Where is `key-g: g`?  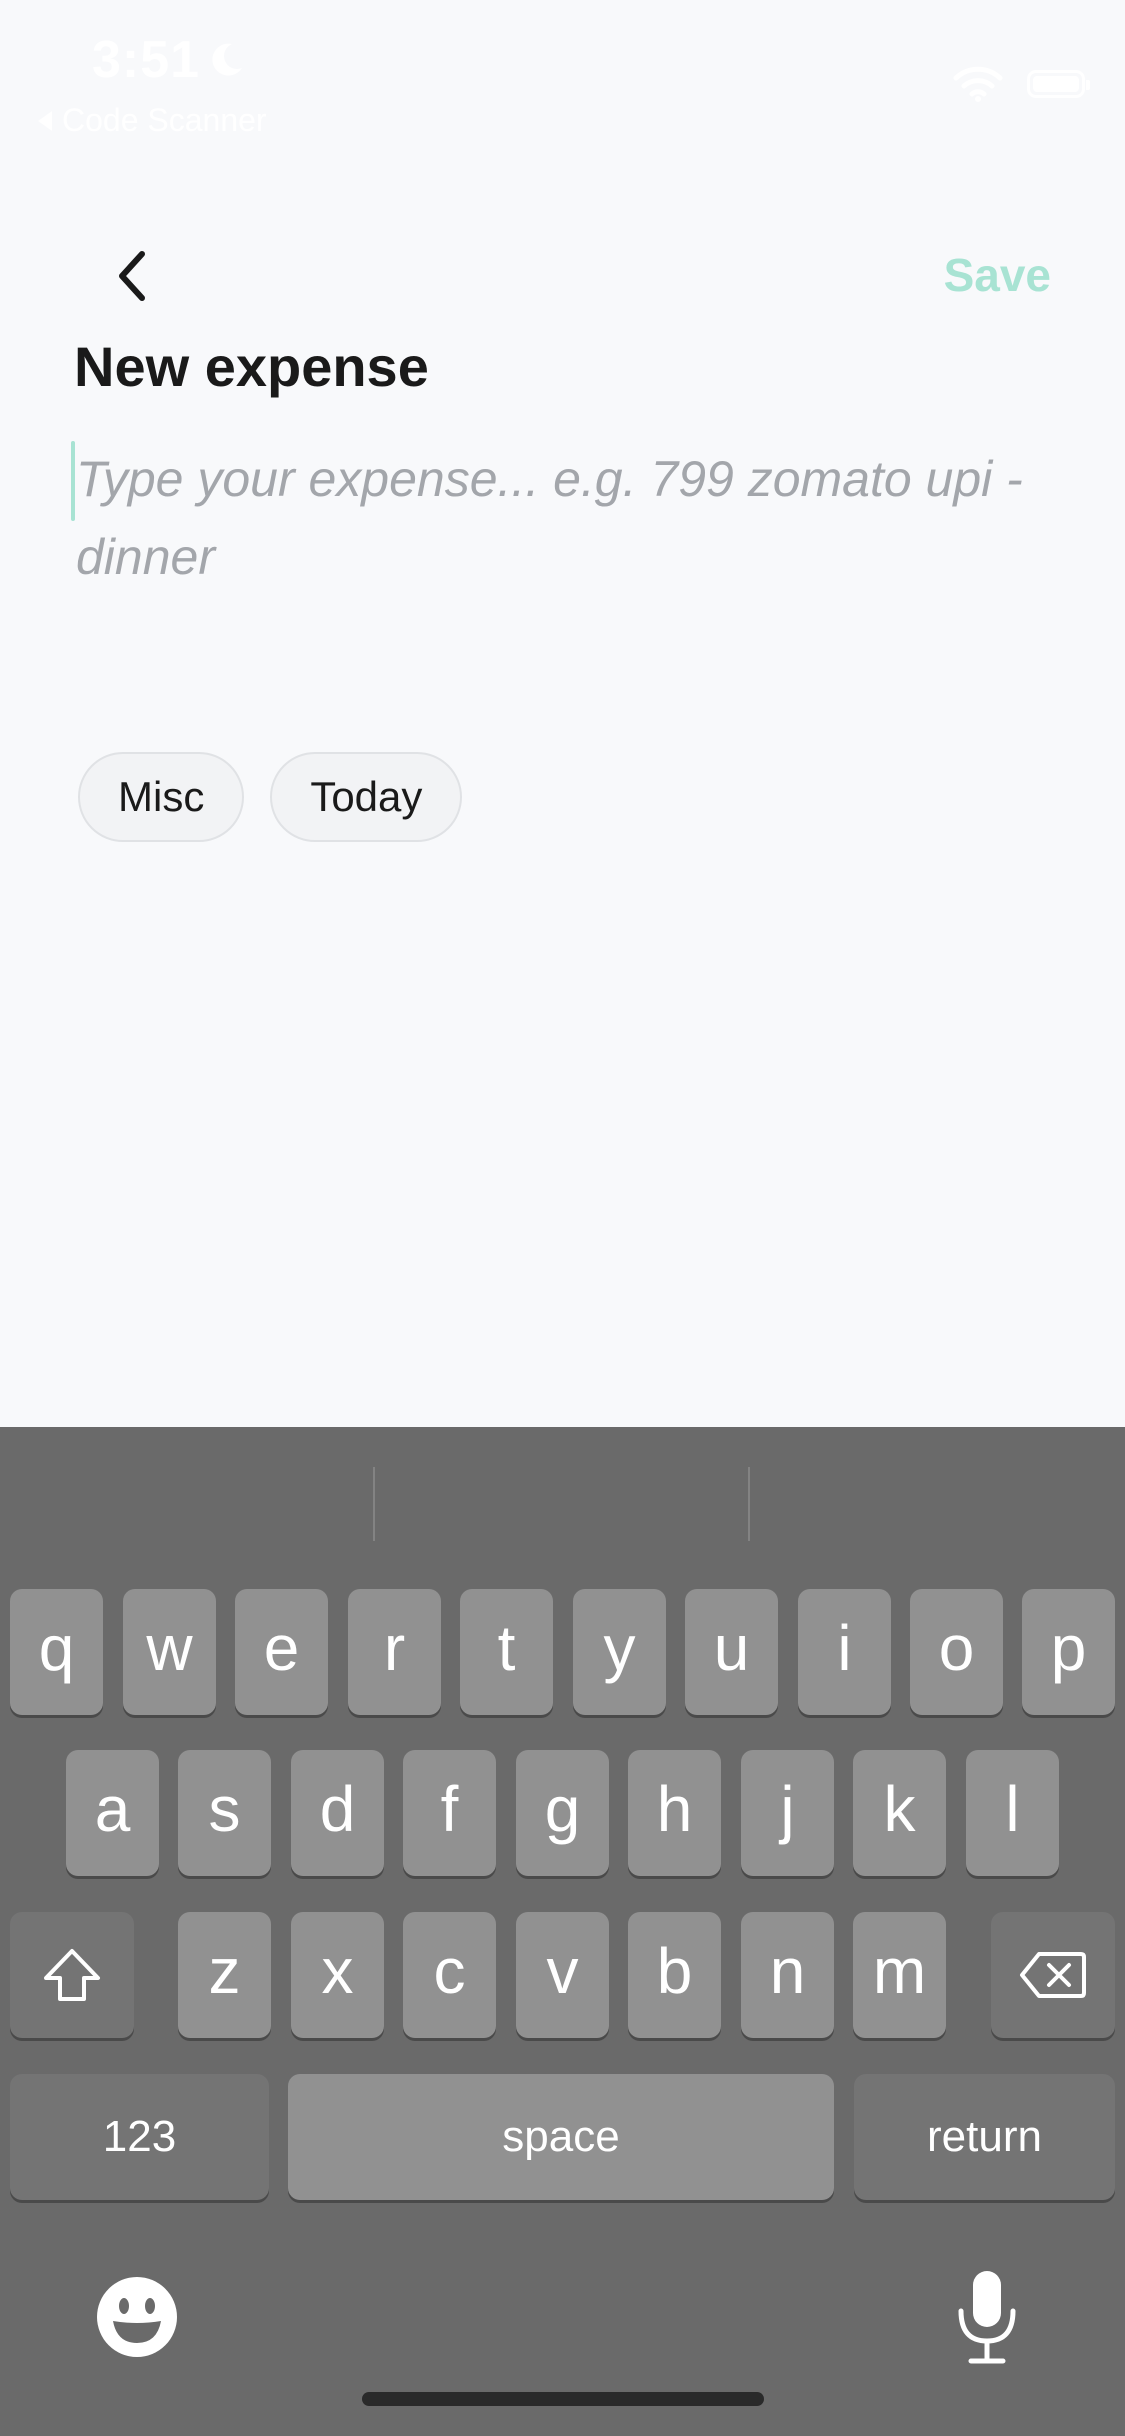
key-g: g is located at coordinates (562, 1813).